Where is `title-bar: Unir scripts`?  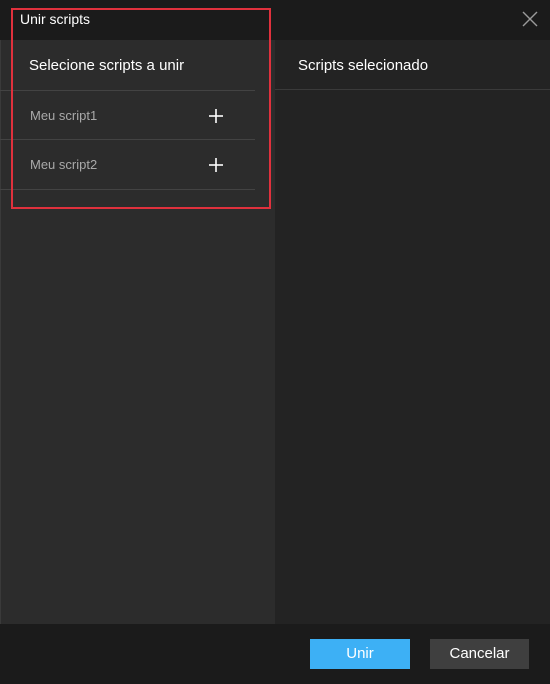
title-bar: Unir scripts is located at coordinates (275, 20).